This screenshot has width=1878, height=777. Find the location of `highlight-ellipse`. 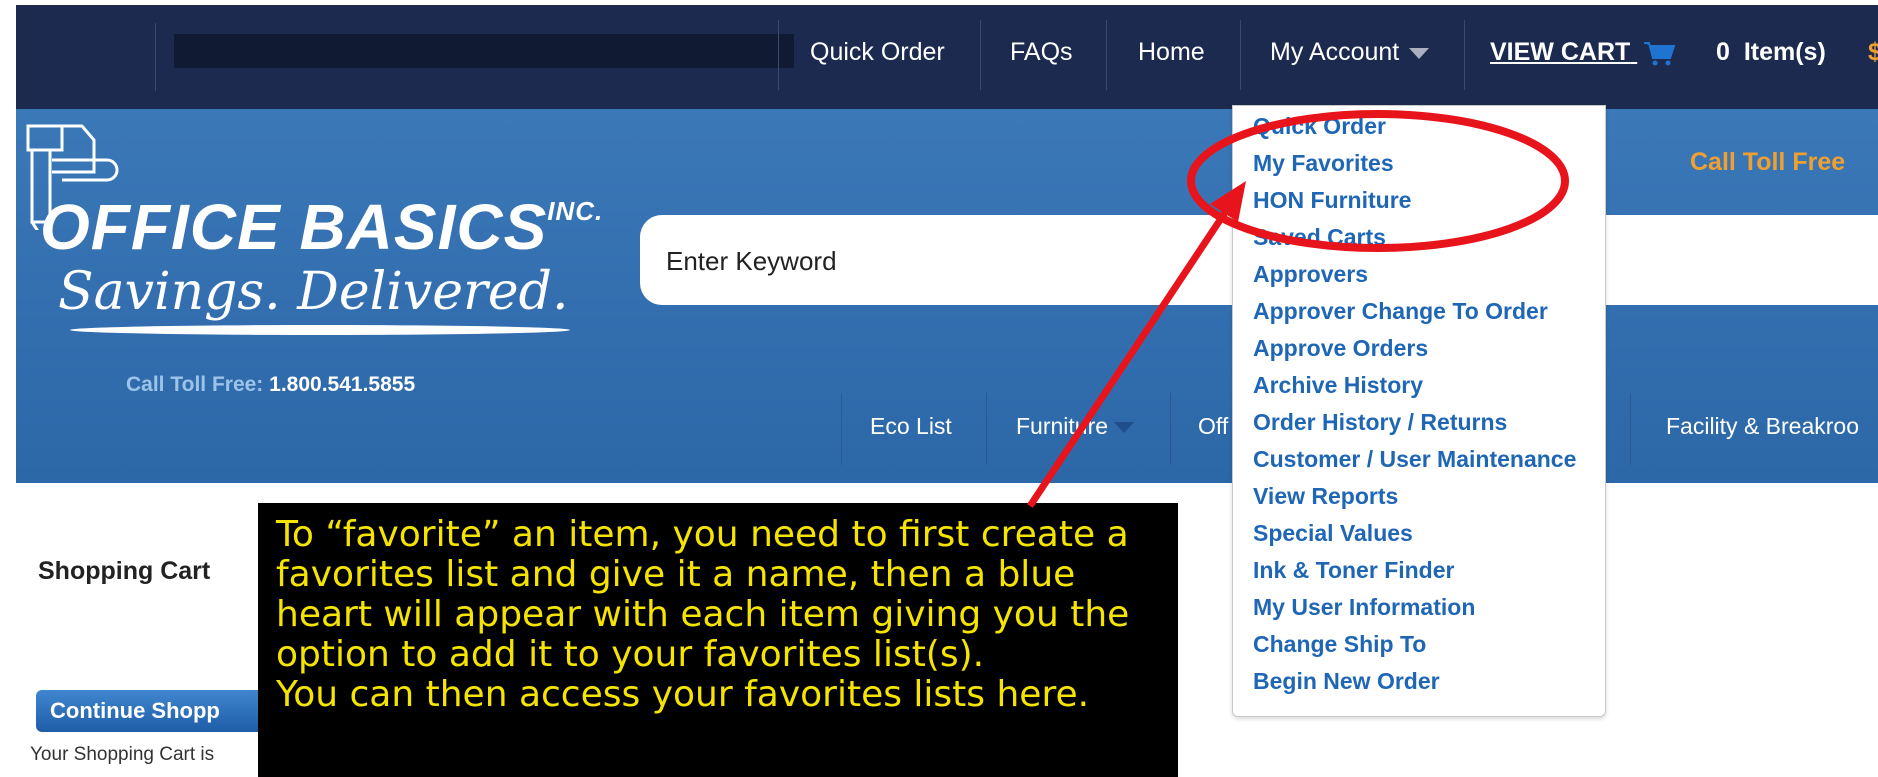

highlight-ellipse is located at coordinates (1378, 181).